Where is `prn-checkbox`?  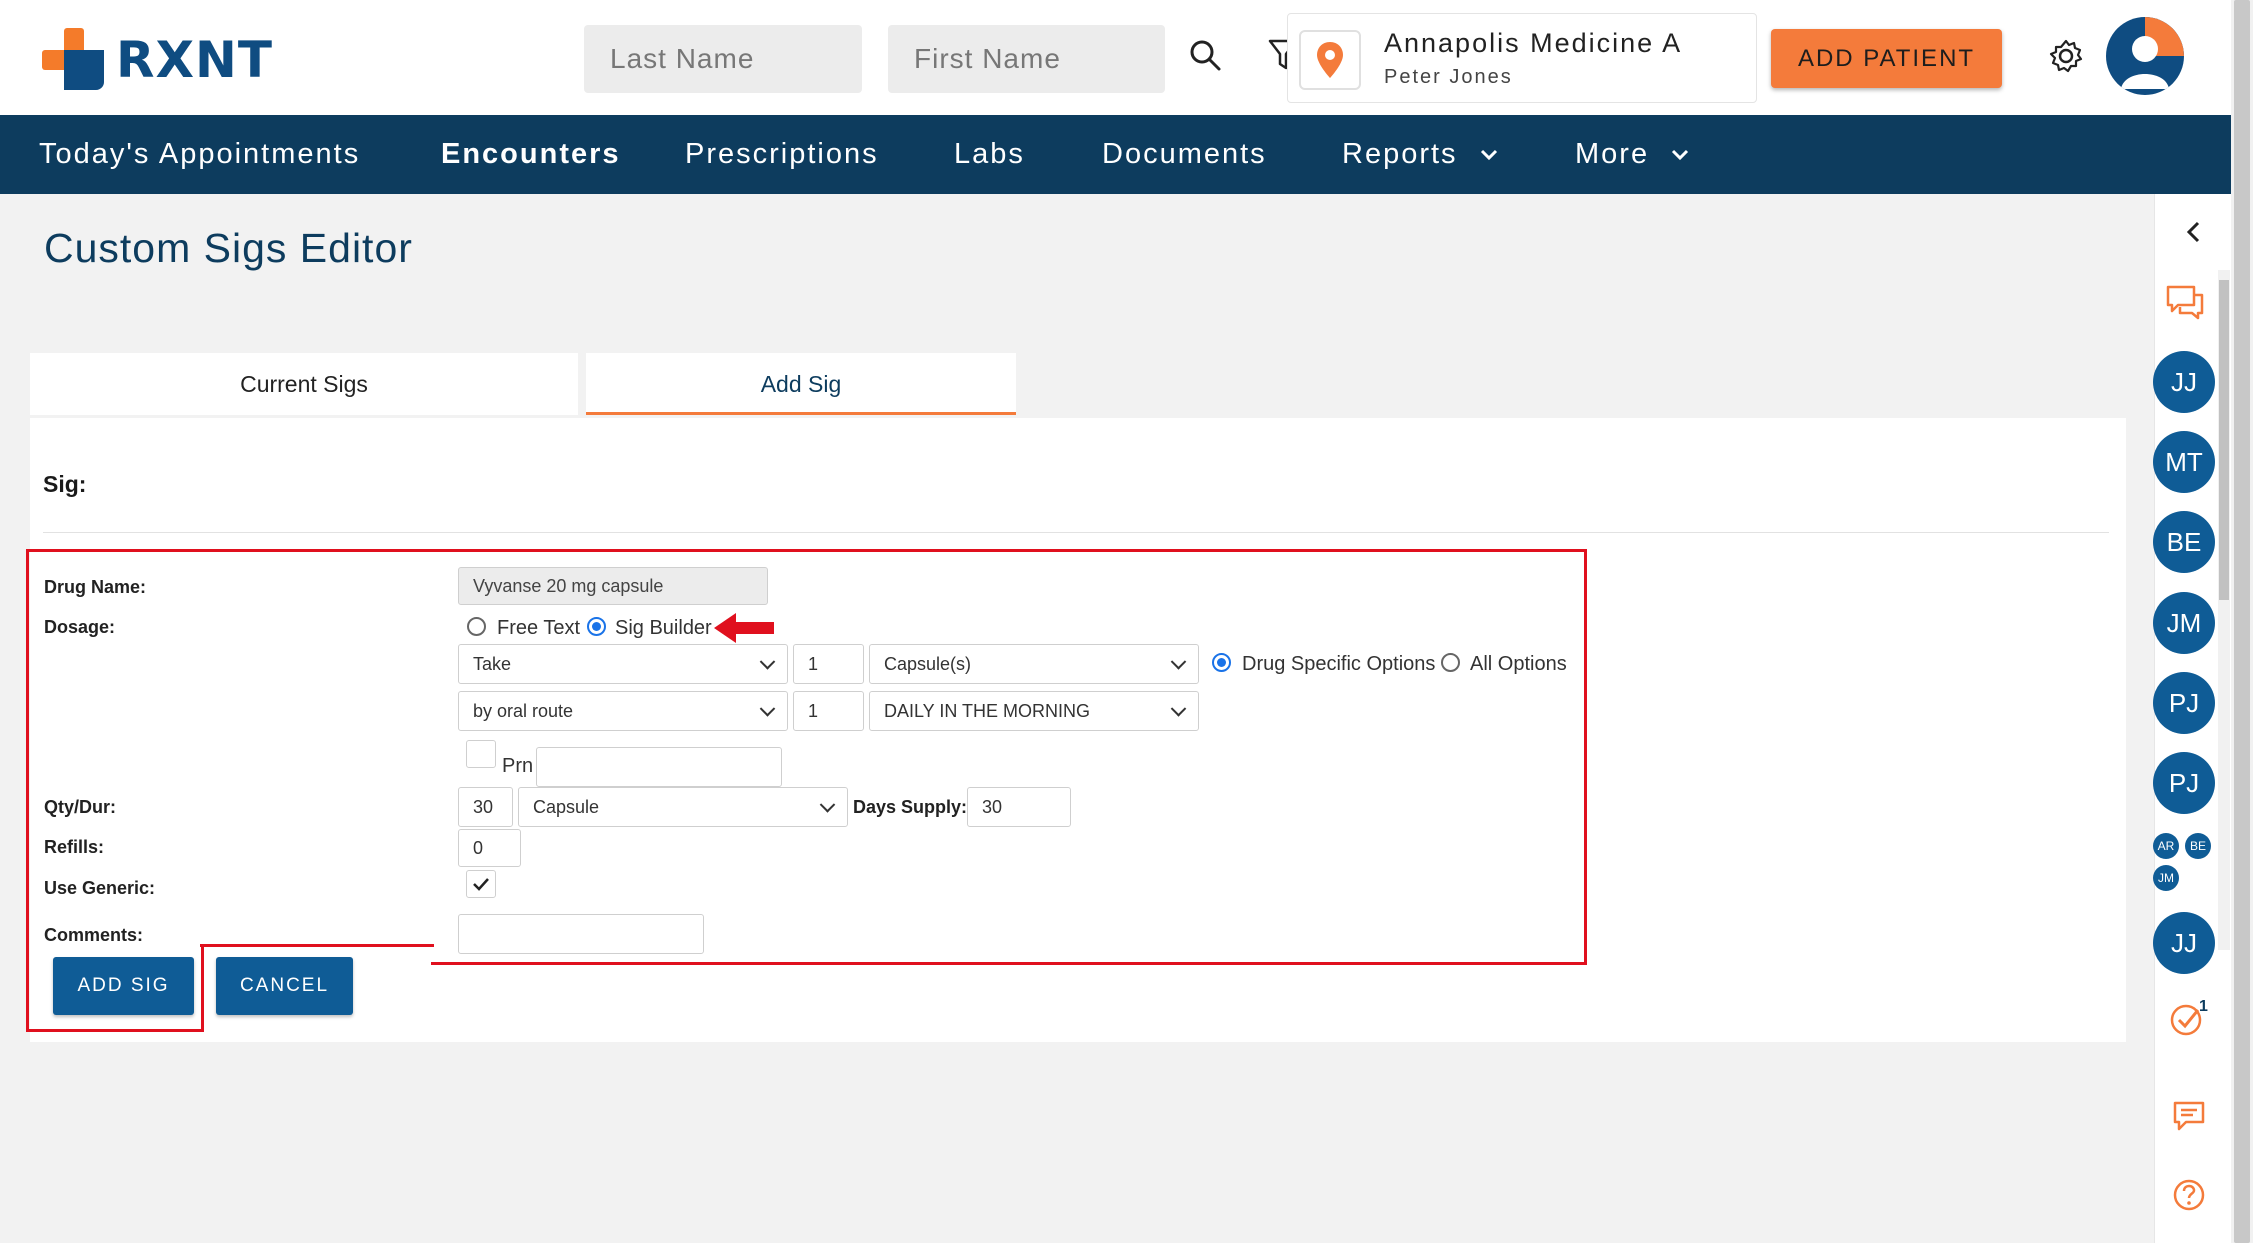 prn-checkbox is located at coordinates (481, 754).